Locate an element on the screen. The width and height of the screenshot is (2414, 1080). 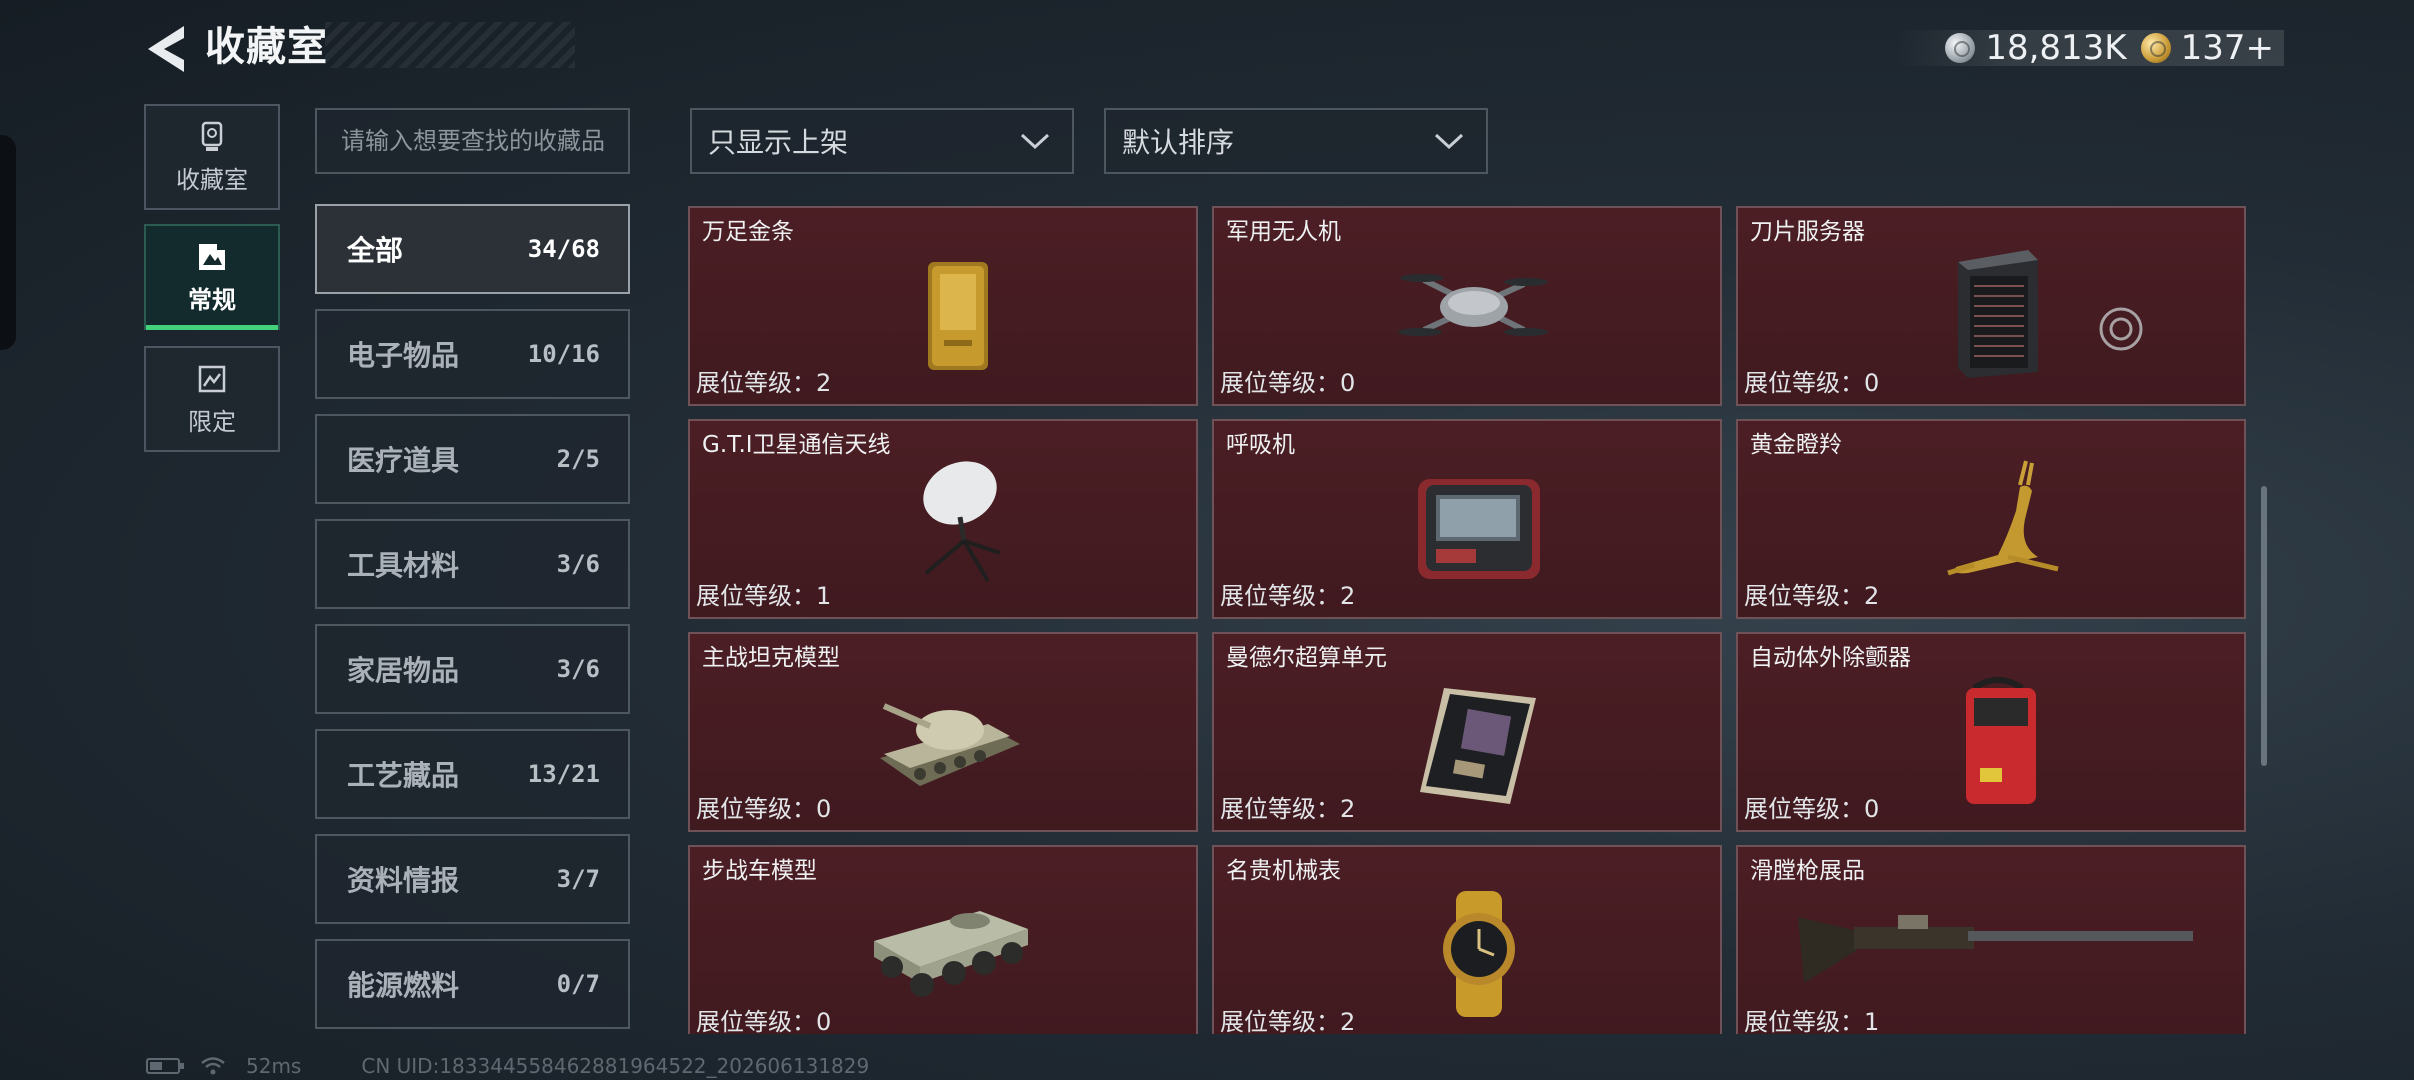
shelf-filter-value: 只显示上架 is located at coordinates (778, 142).